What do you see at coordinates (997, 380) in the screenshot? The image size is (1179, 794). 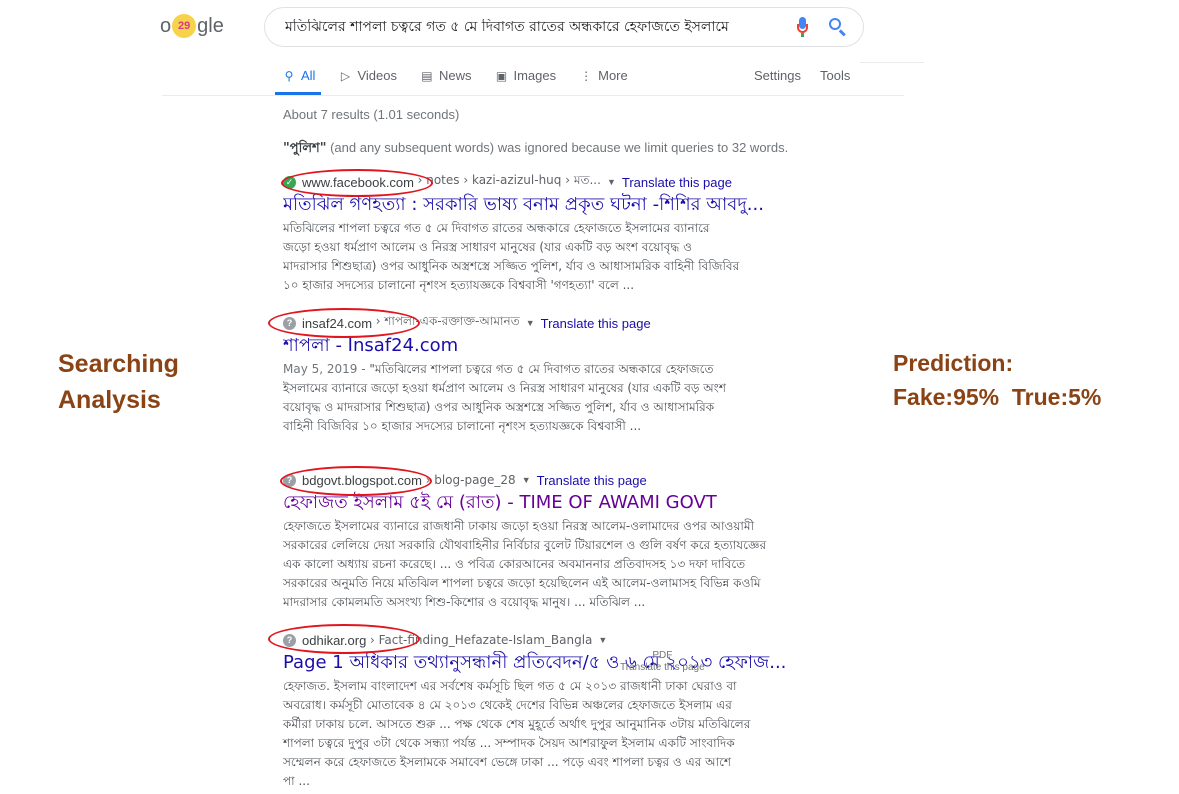 I see `prediction-label: Prediction: Fake:95% True:5%` at bounding box center [997, 380].